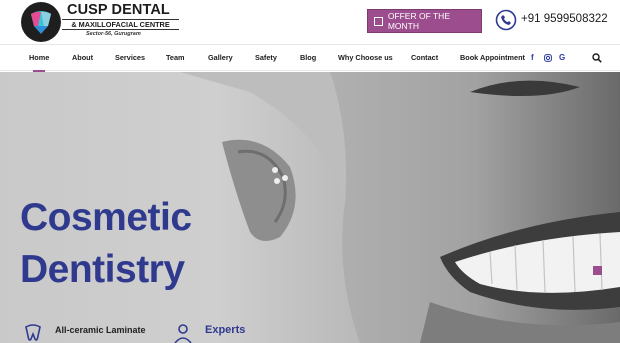 The width and height of the screenshot is (620, 343). What do you see at coordinates (562, 57) in the screenshot?
I see `google-icon: G` at bounding box center [562, 57].